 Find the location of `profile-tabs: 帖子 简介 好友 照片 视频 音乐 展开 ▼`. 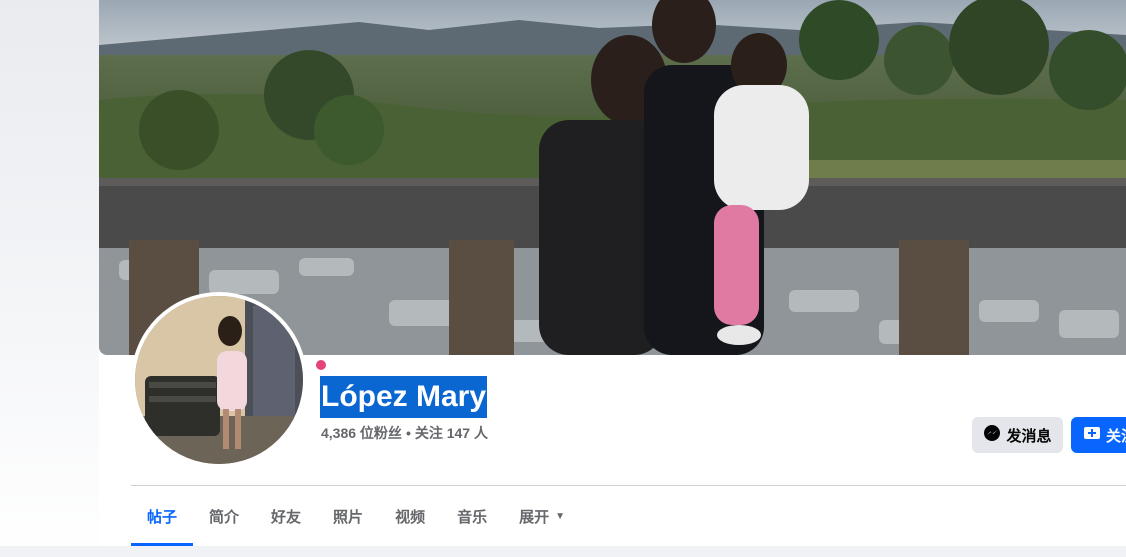

profile-tabs: 帖子 简介 好友 照片 视频 音乐 展开 ▼ is located at coordinates (356, 516).